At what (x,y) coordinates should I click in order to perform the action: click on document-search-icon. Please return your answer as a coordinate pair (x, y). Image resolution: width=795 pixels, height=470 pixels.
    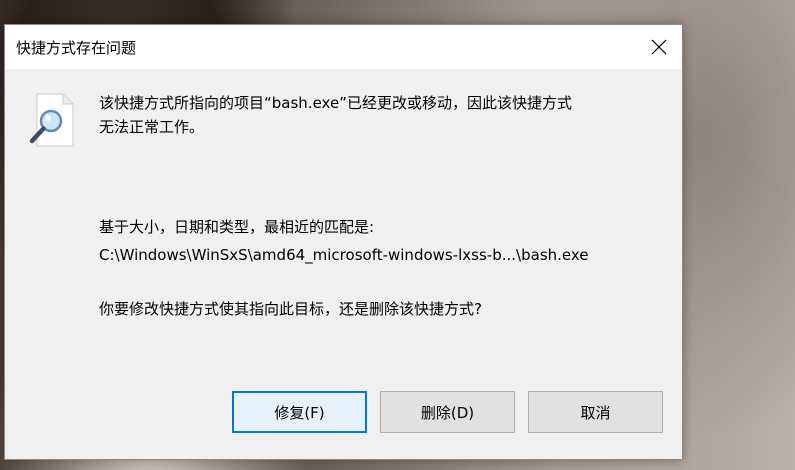
    Looking at the image, I should click on (51, 120).